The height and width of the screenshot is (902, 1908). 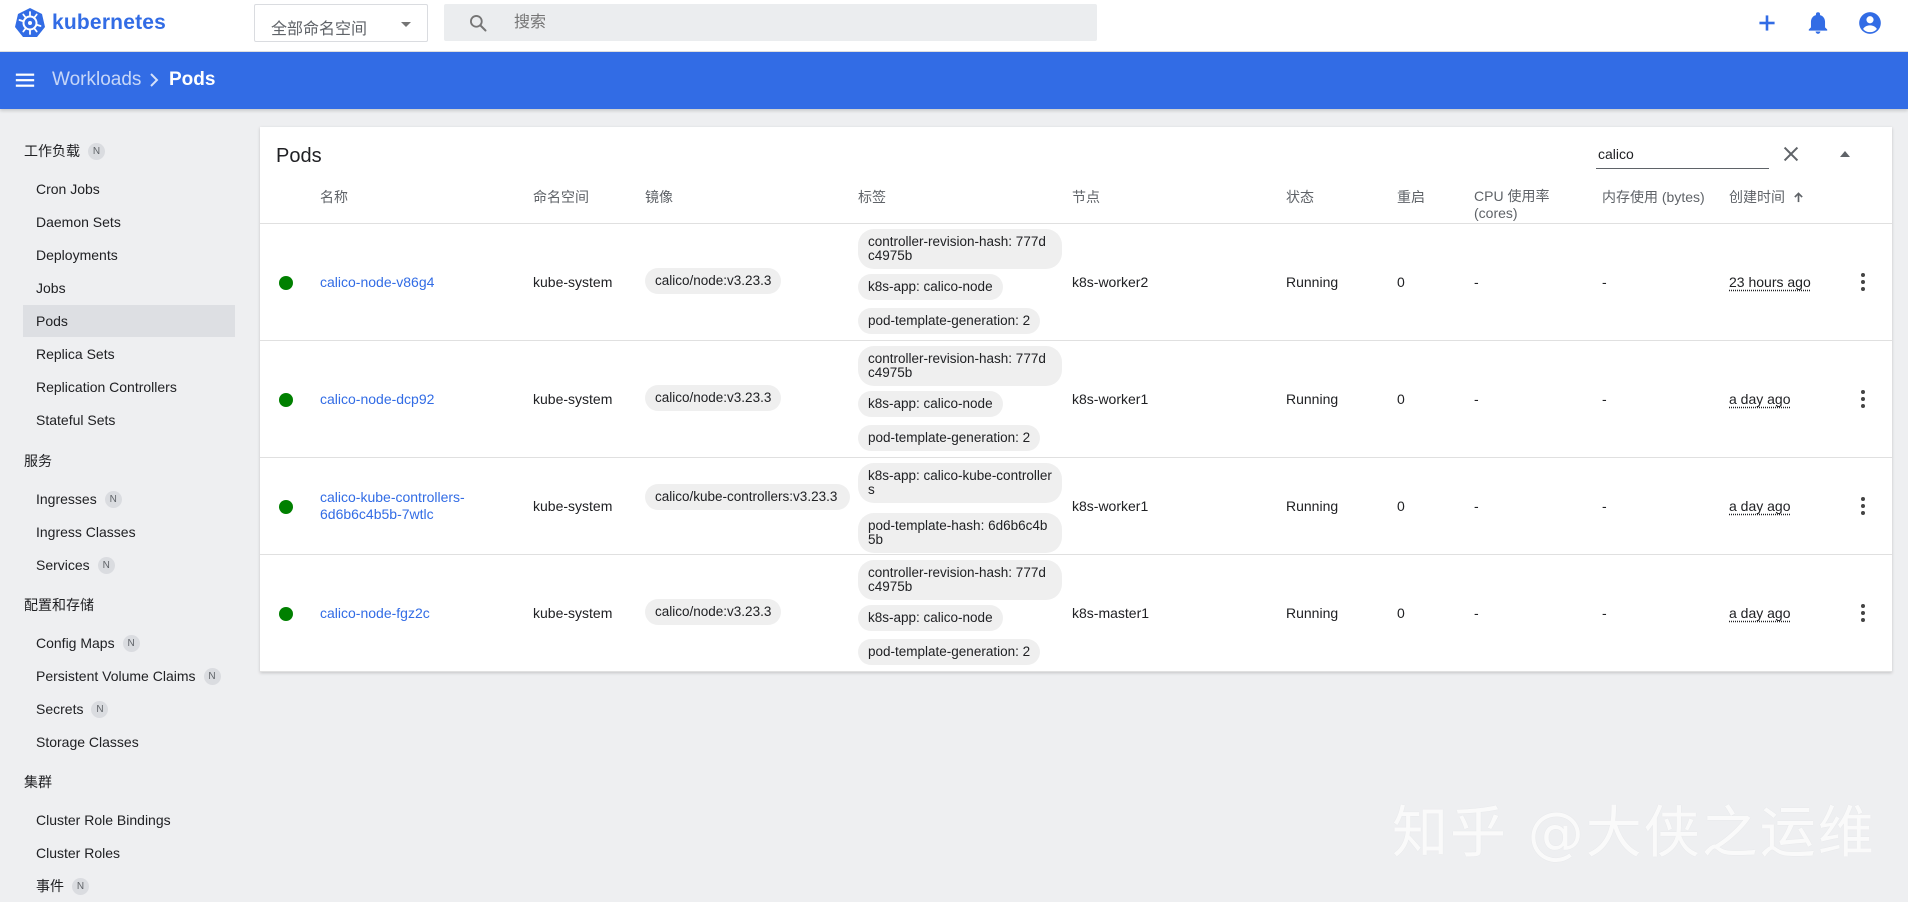 I want to click on sidebar-item-label: 事件, so click(x=50, y=886).